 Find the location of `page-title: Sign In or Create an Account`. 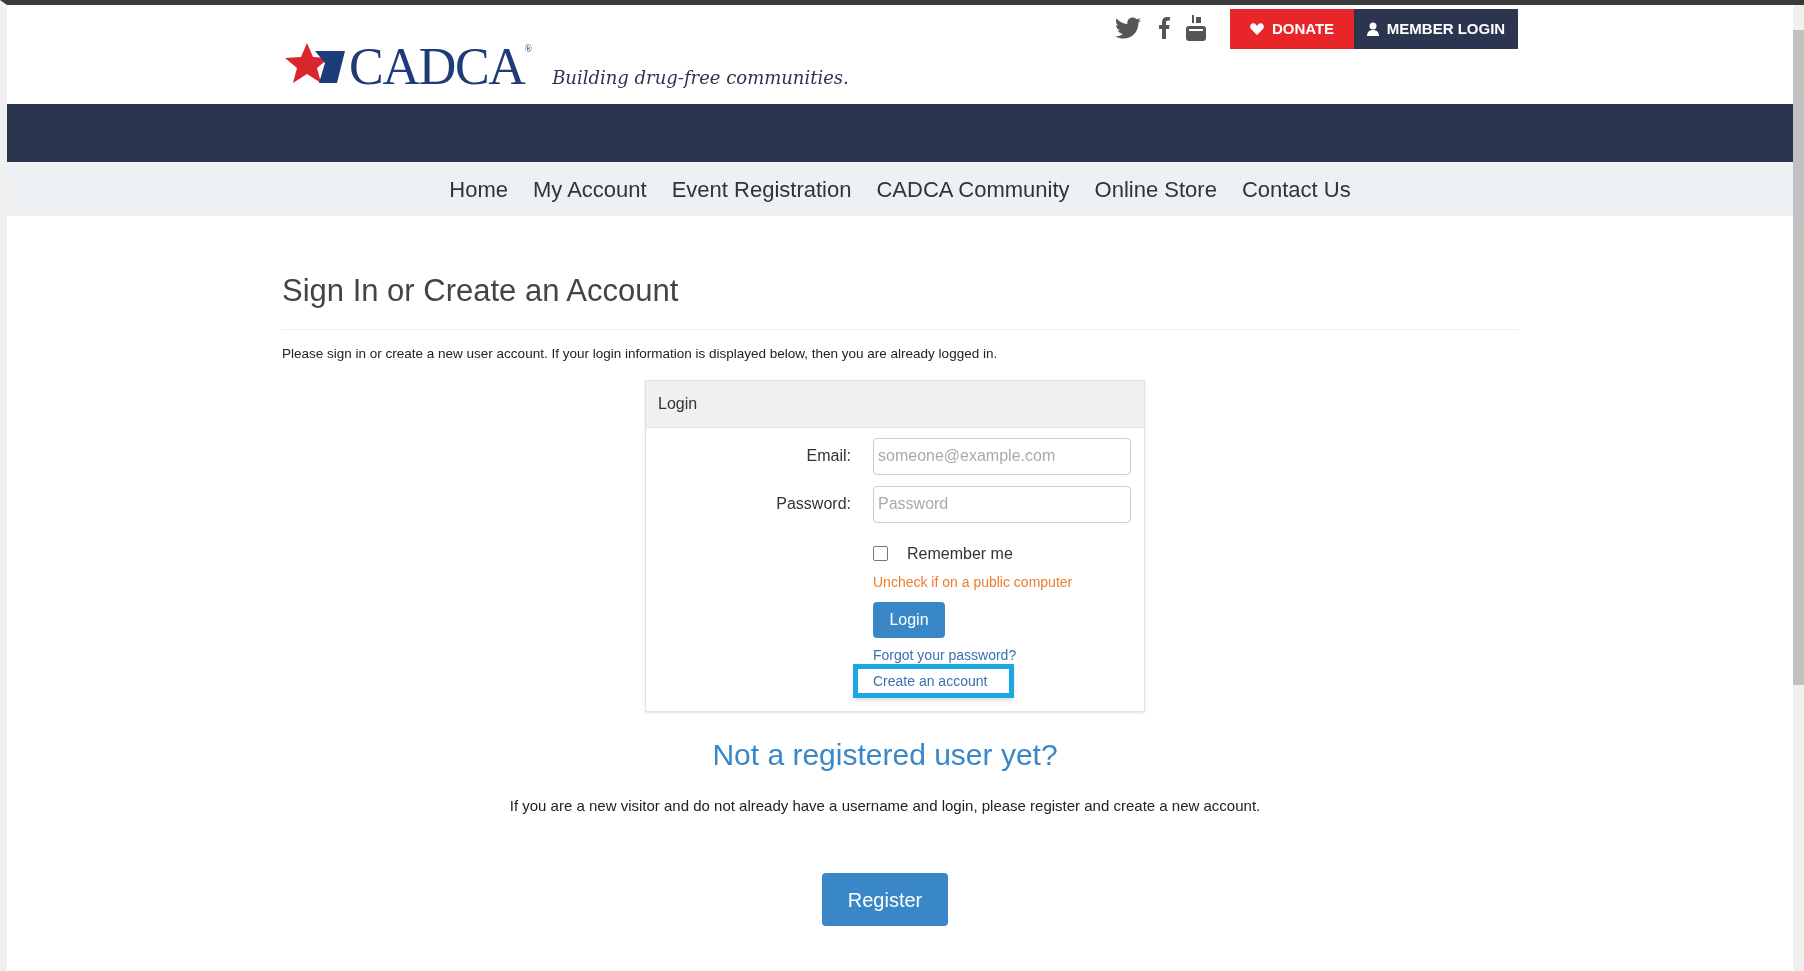

page-title: Sign In or Create an Account is located at coordinates (481, 291).